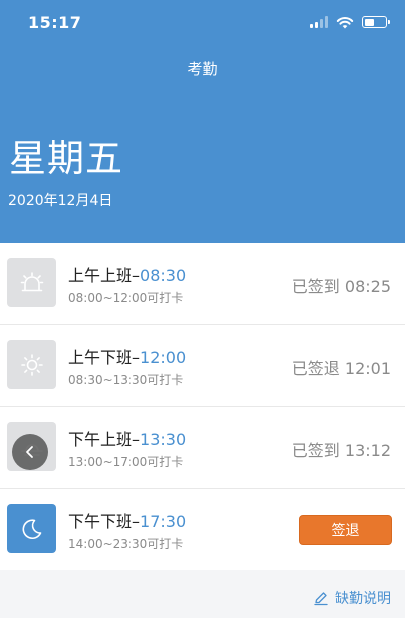  Describe the element at coordinates (341, 368) in the screenshot. I see `row-status: 已签退 12:01` at that location.